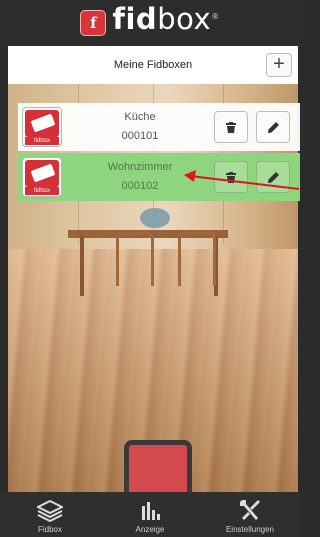 This screenshot has width=320, height=537. Describe the element at coordinates (150, 529) in the screenshot. I see `tab-label: Anzeige` at that location.